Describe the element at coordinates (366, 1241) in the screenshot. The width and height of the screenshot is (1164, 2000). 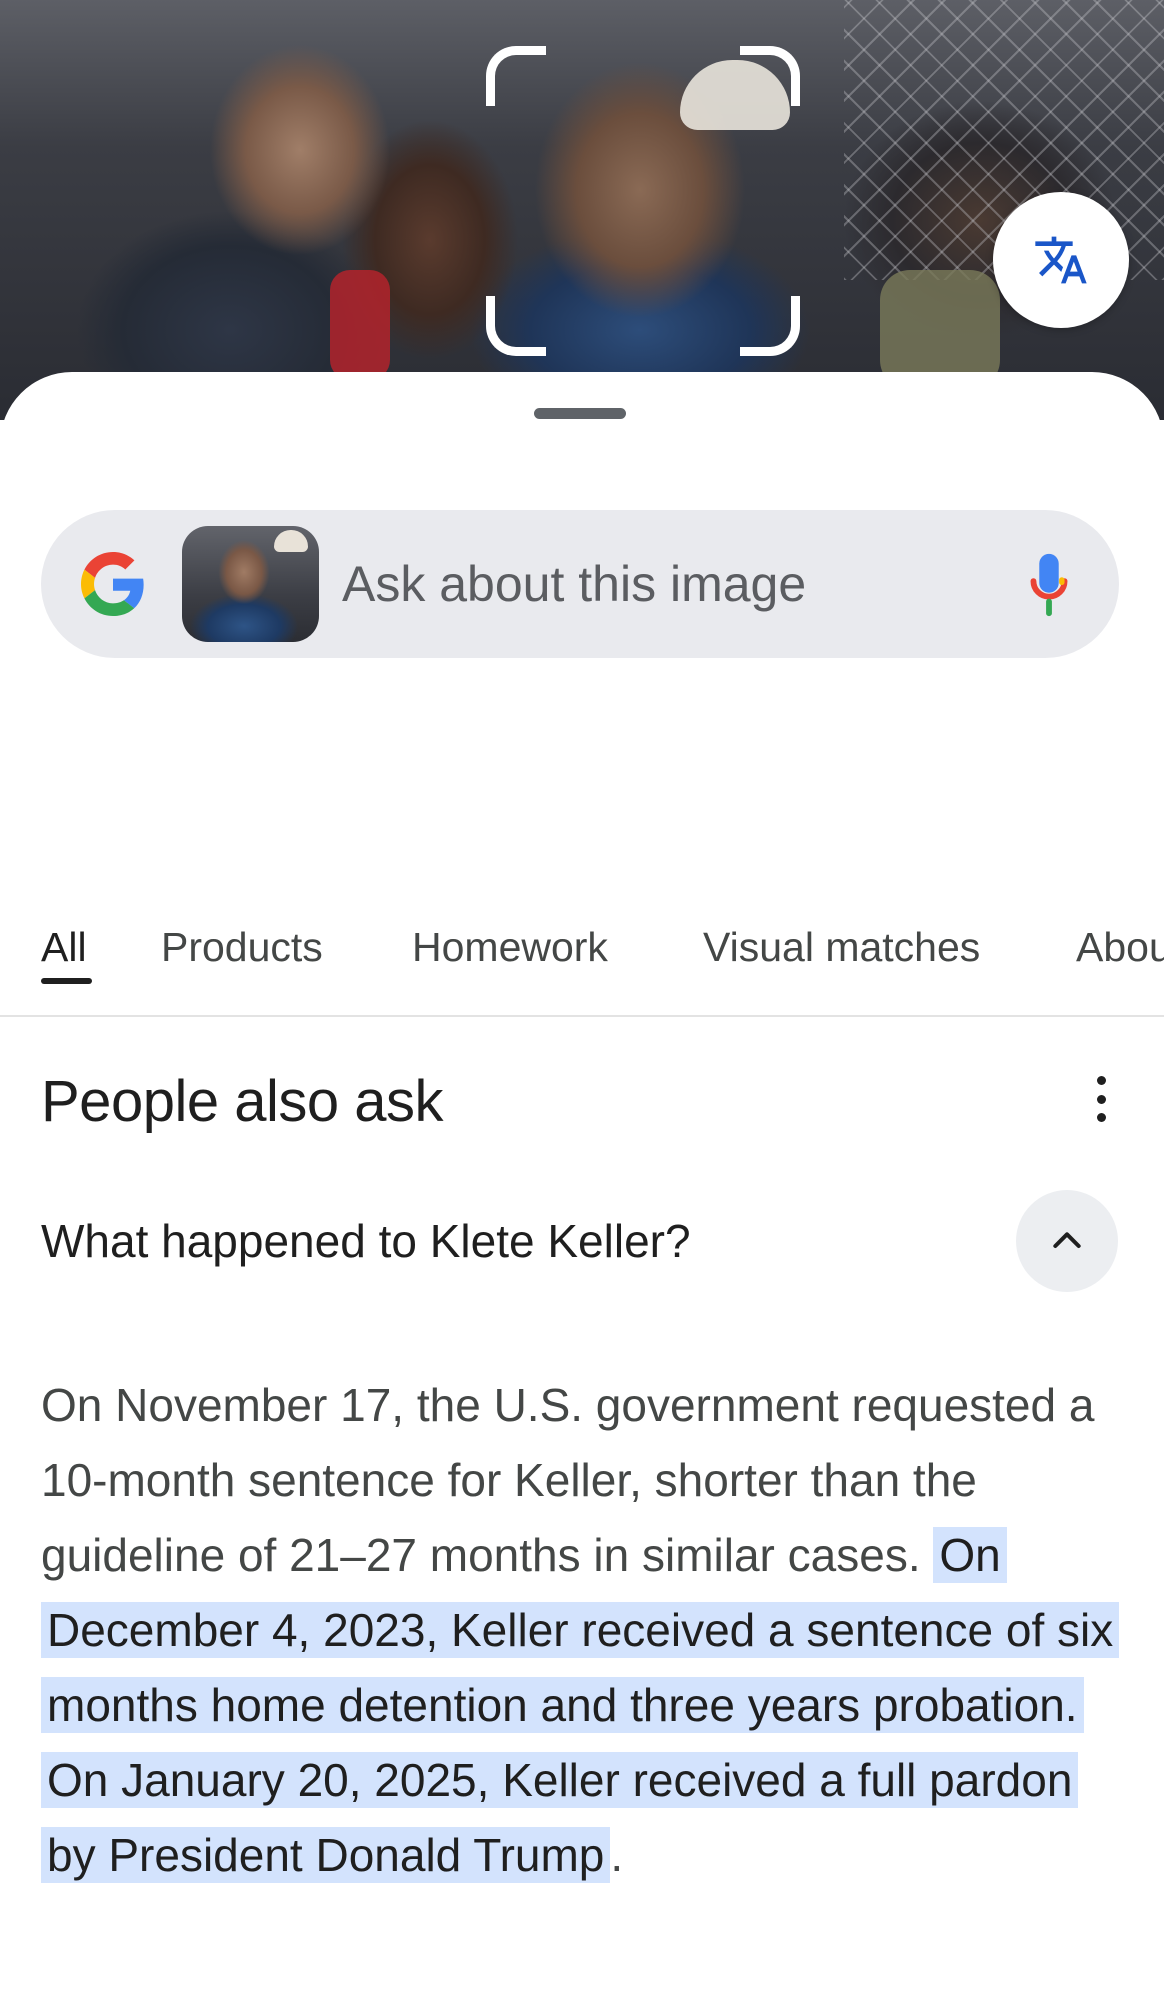
I see `paa-question: What happened to Klete Keller?` at that location.